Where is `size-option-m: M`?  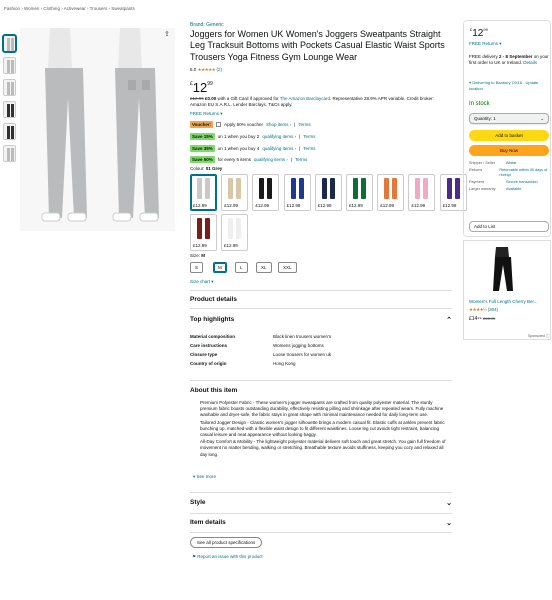 size-option-m: M is located at coordinates (220, 267).